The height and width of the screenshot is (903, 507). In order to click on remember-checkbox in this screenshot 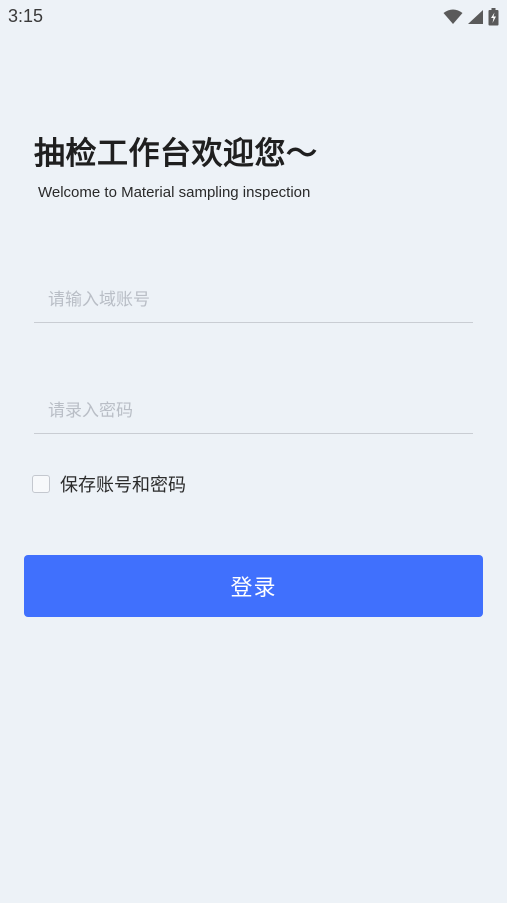, I will do `click(41, 484)`.